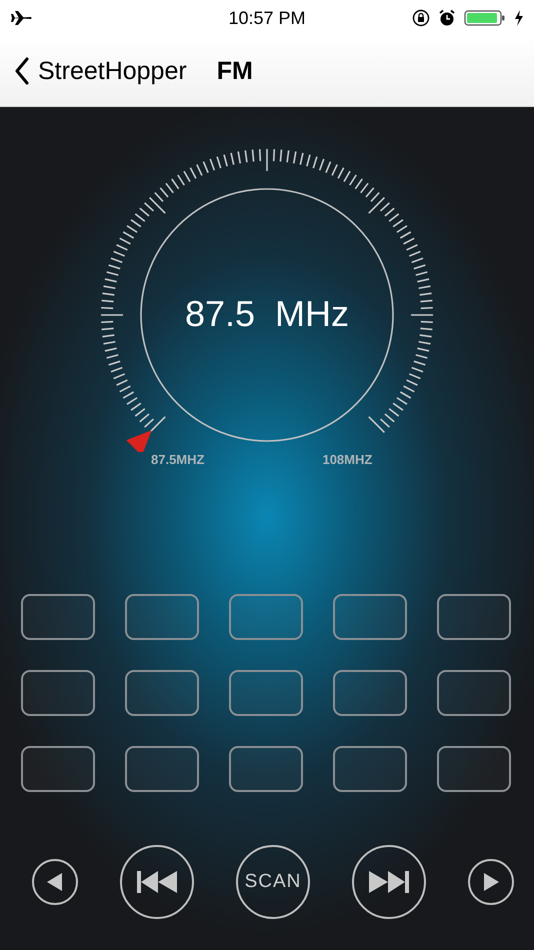  What do you see at coordinates (485, 18) in the screenshot?
I see `battery-icon` at bounding box center [485, 18].